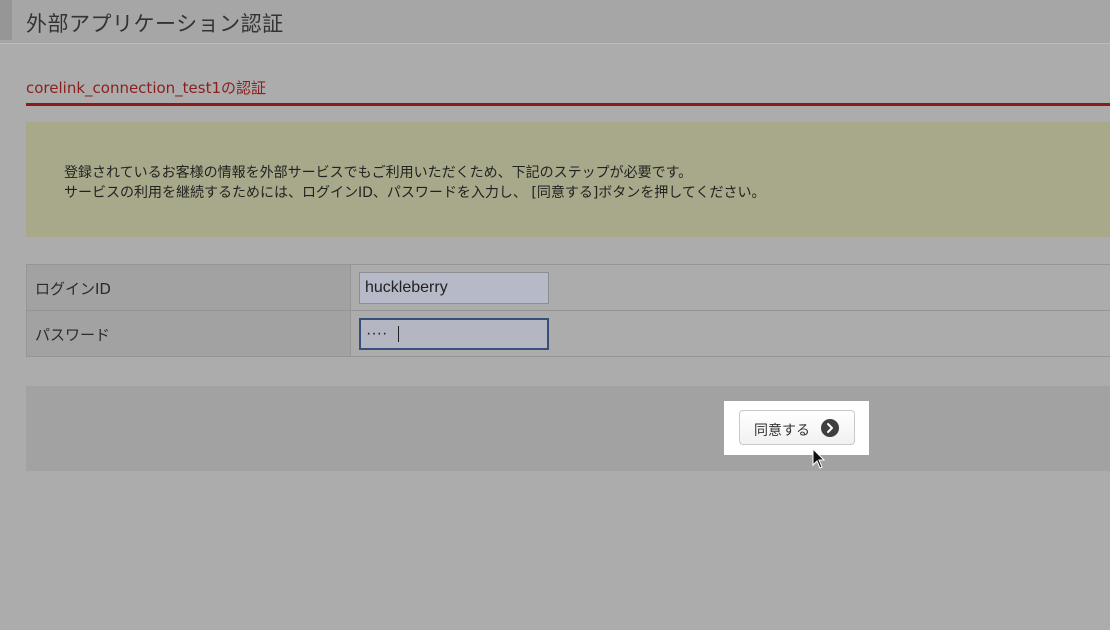 Image resolution: width=1110 pixels, height=630 pixels. Describe the element at coordinates (568, 428) in the screenshot. I see `button-area` at that location.